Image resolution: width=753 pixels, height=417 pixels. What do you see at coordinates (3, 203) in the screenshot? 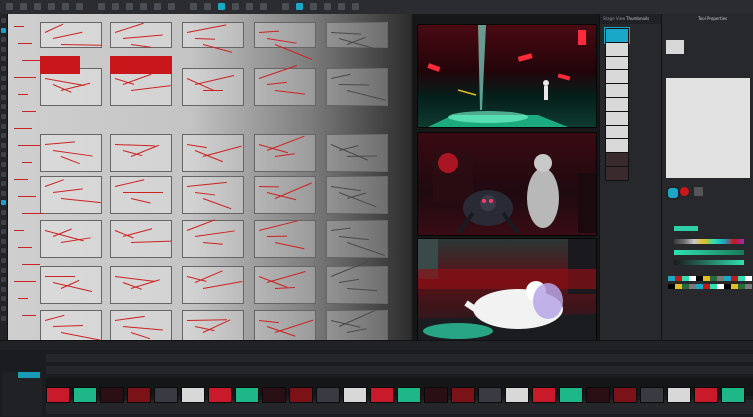
I see `ellipse-icon` at bounding box center [3, 203].